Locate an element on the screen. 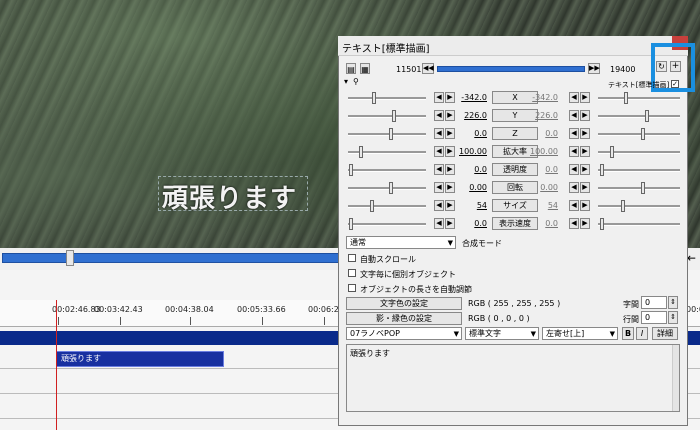  rewind-icon: ◀◀ is located at coordinates (428, 68).